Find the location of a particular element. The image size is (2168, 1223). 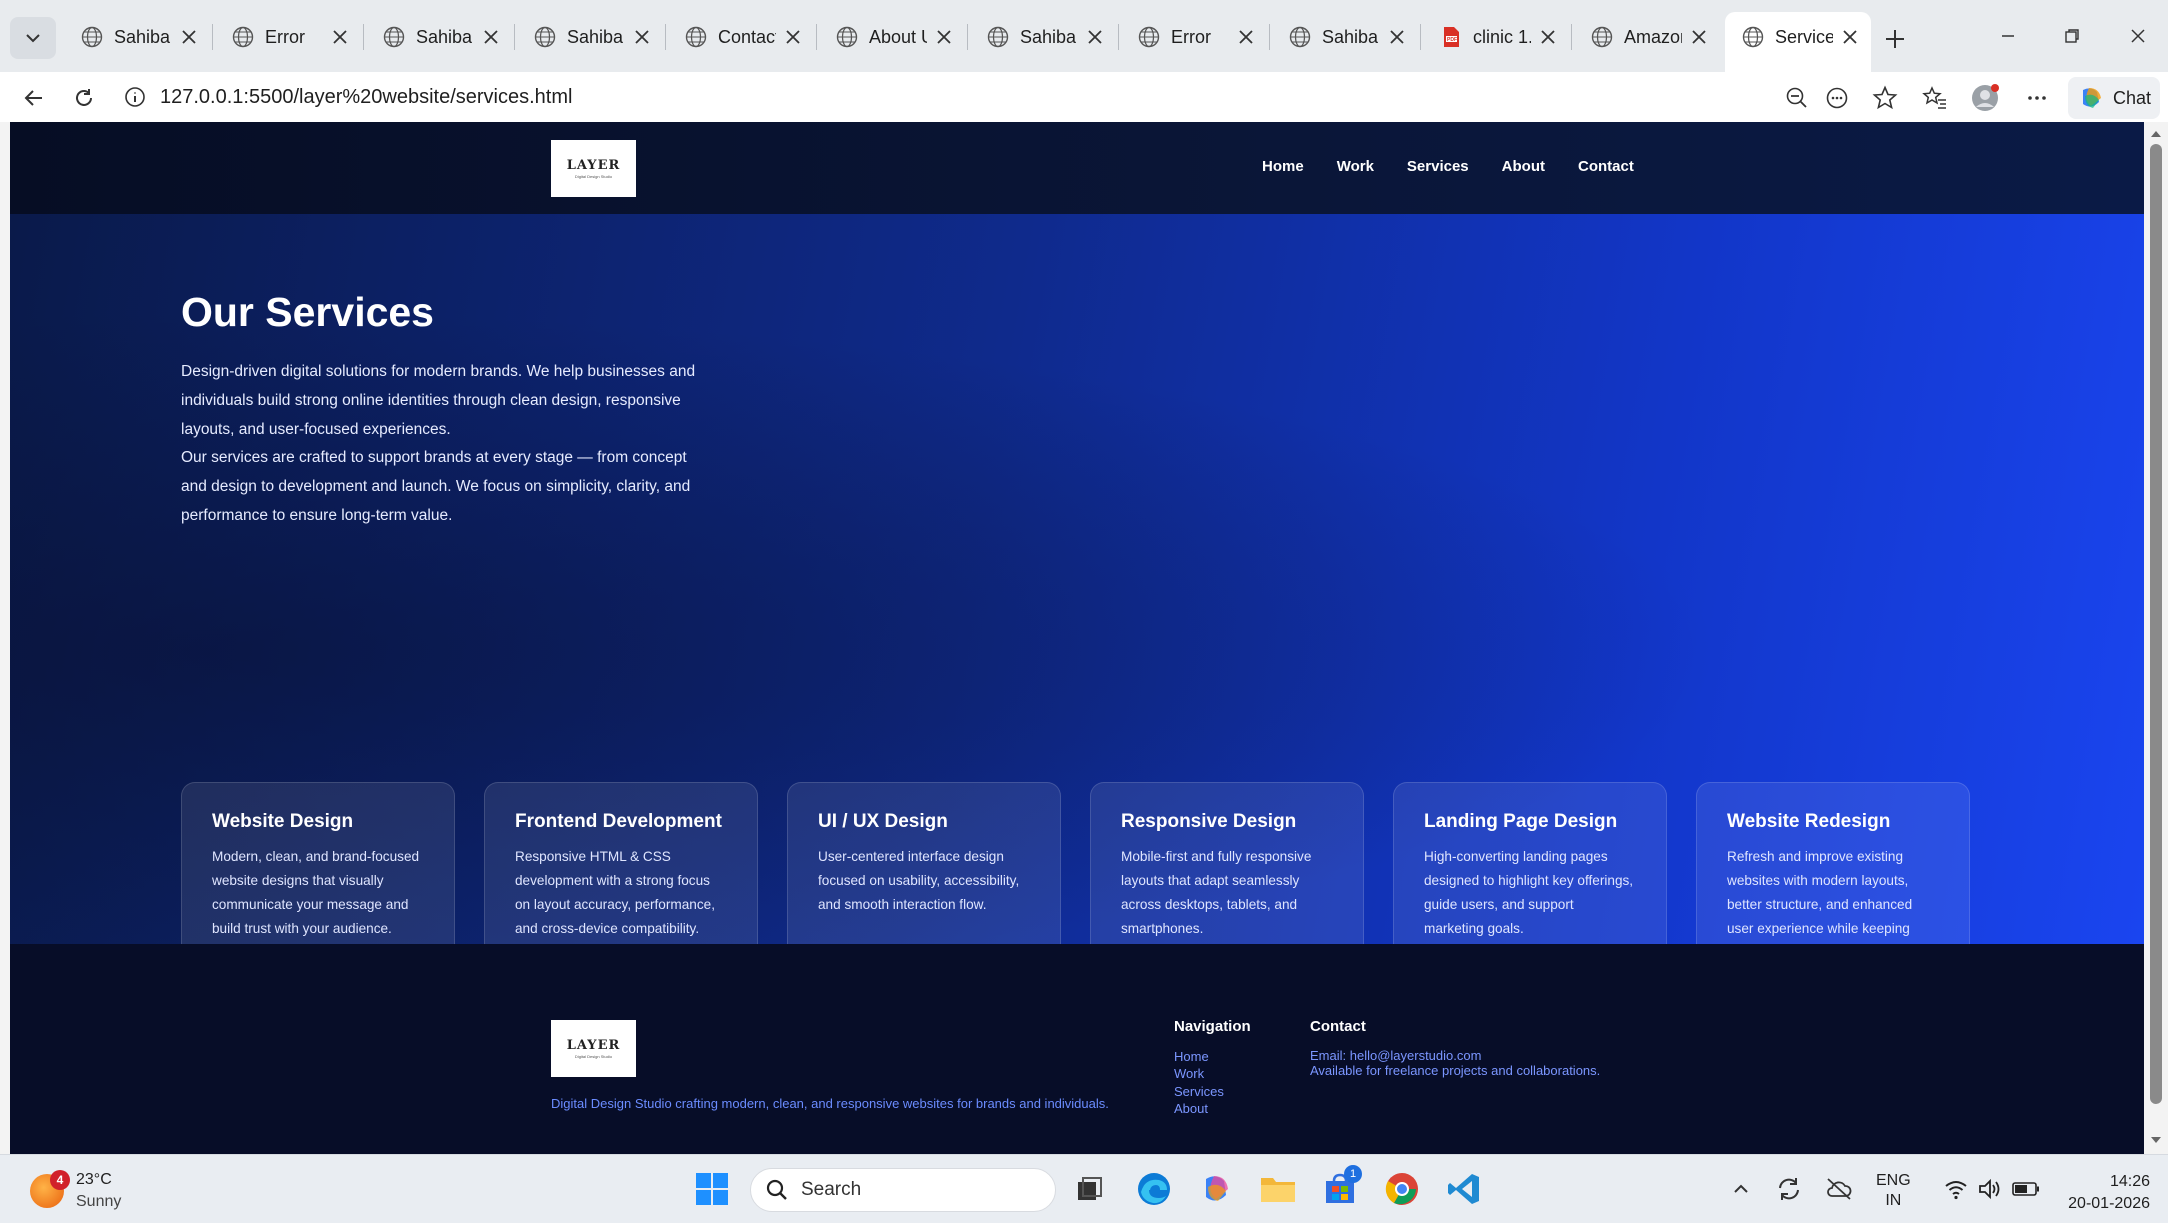

language-code: ENG is located at coordinates (1893, 1180).